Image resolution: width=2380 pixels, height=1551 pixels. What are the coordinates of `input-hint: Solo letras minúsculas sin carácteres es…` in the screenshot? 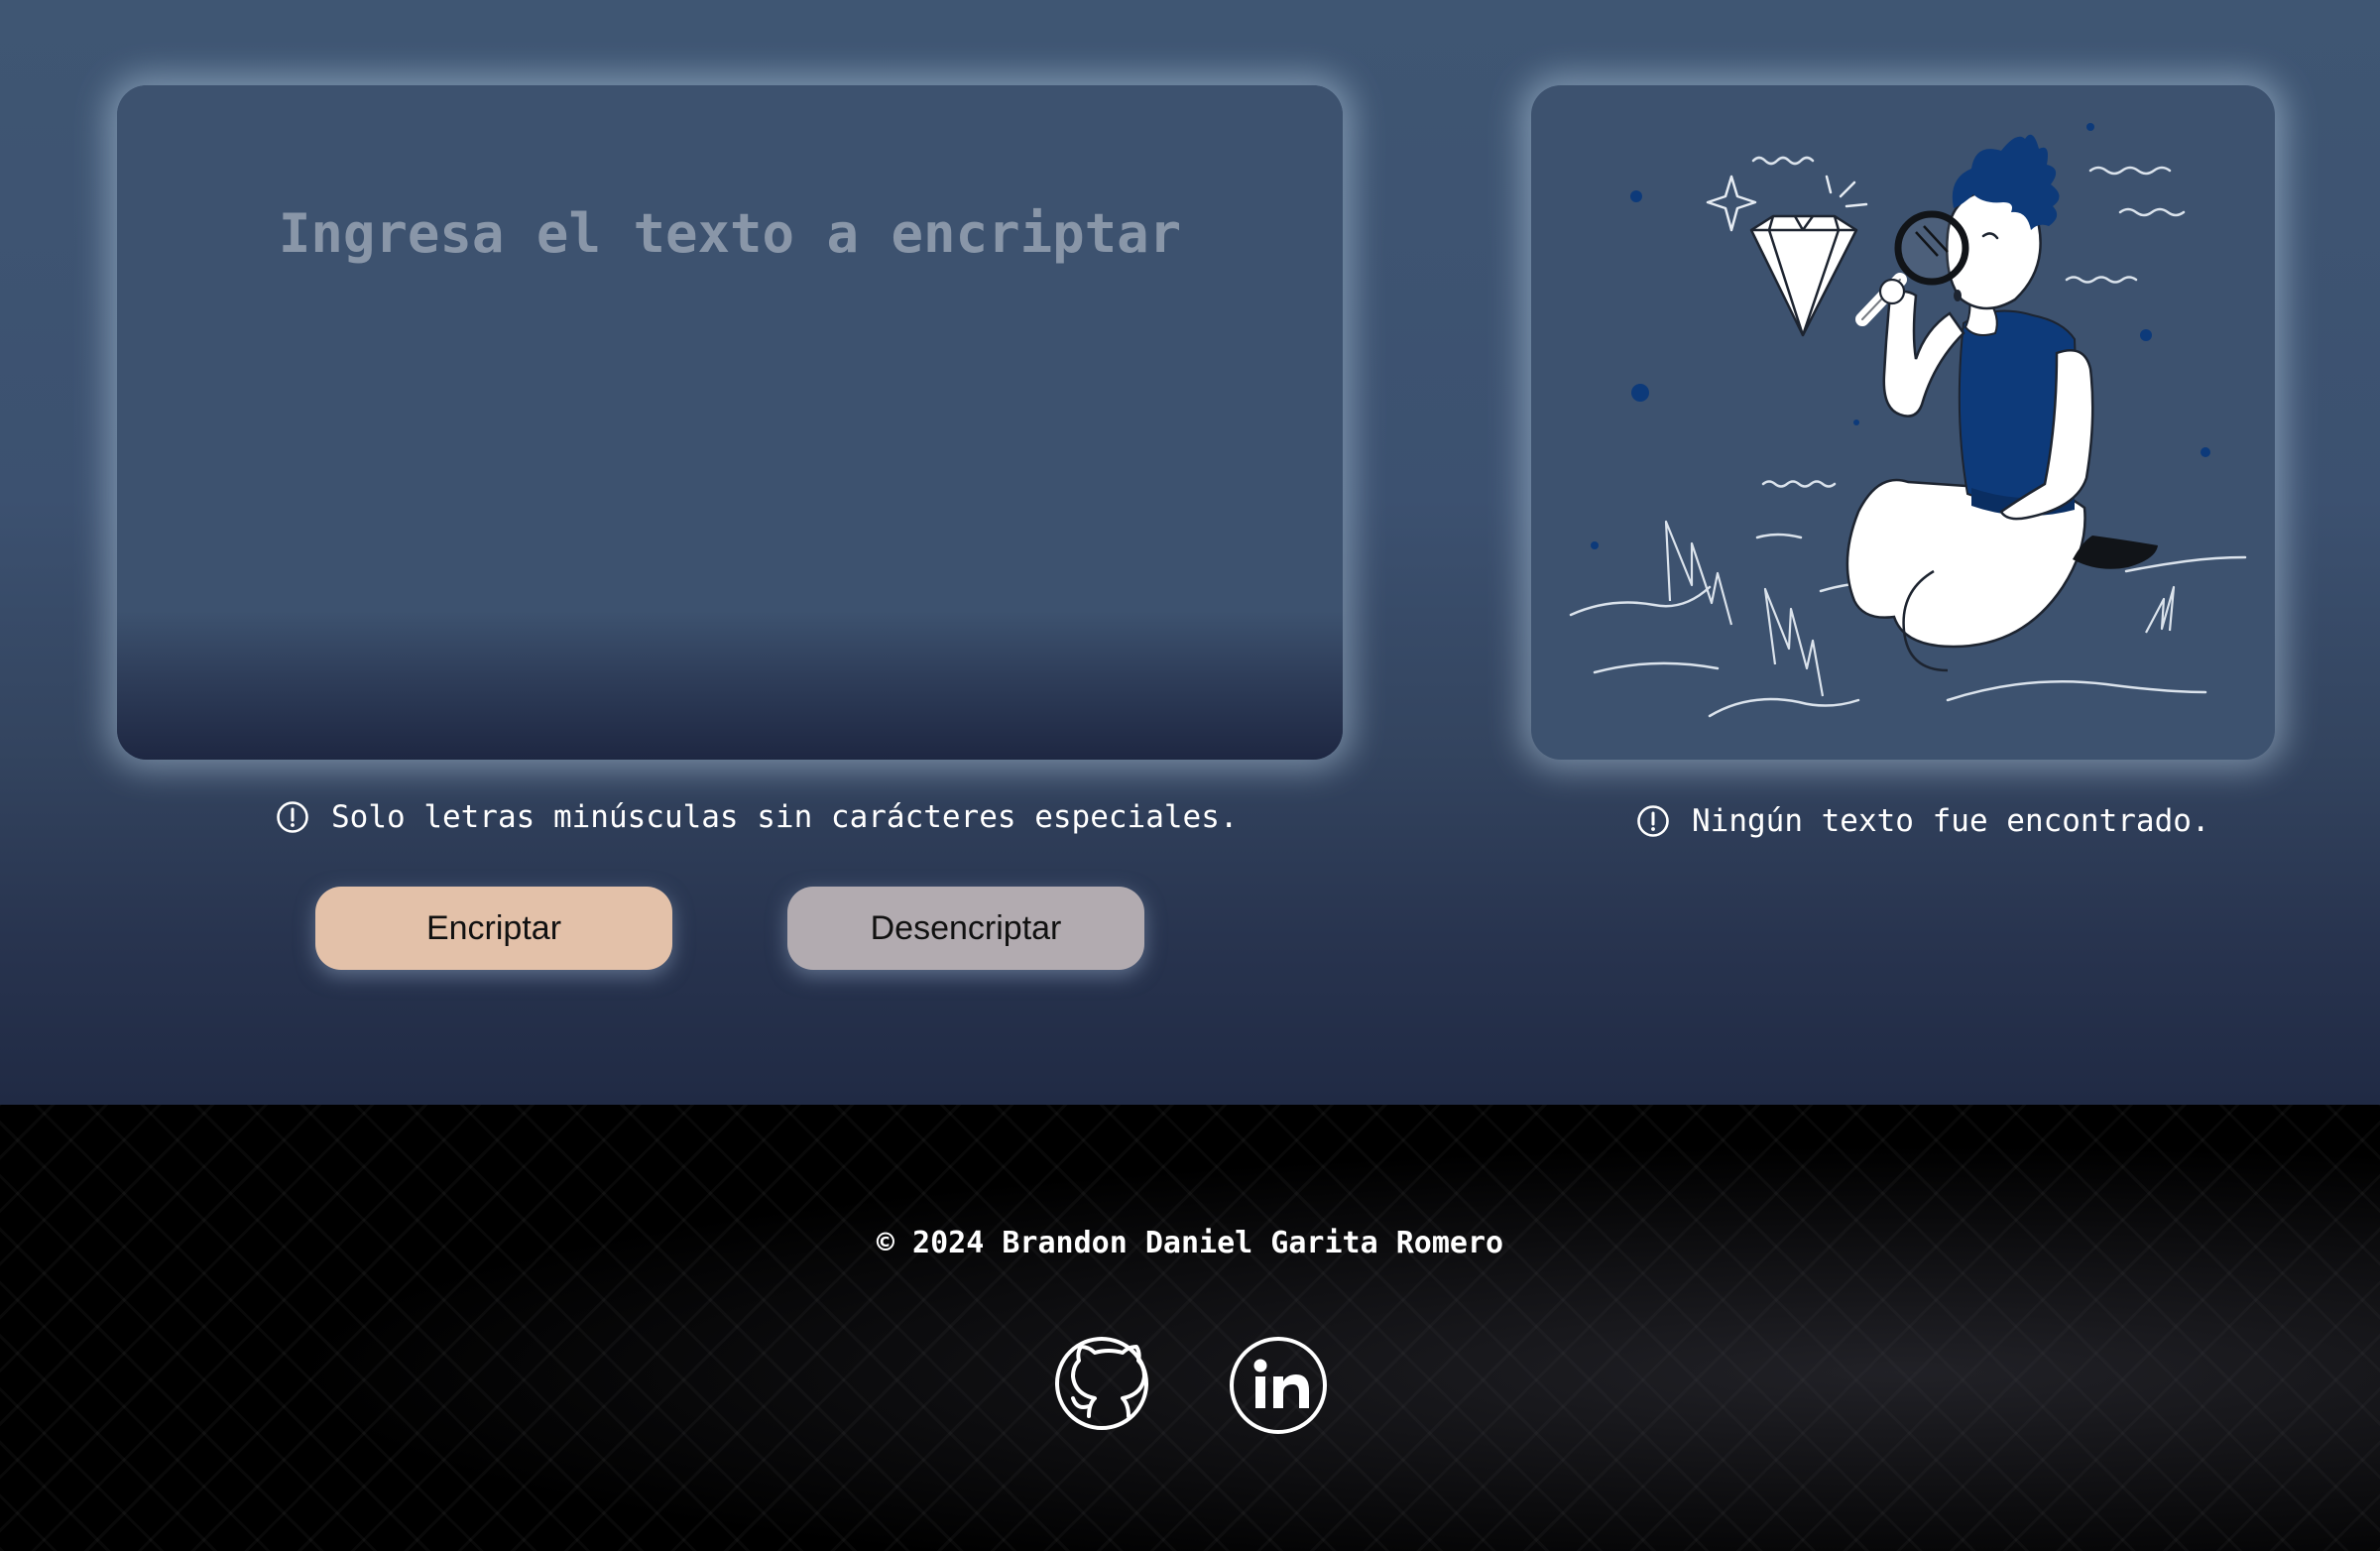 It's located at (757, 817).